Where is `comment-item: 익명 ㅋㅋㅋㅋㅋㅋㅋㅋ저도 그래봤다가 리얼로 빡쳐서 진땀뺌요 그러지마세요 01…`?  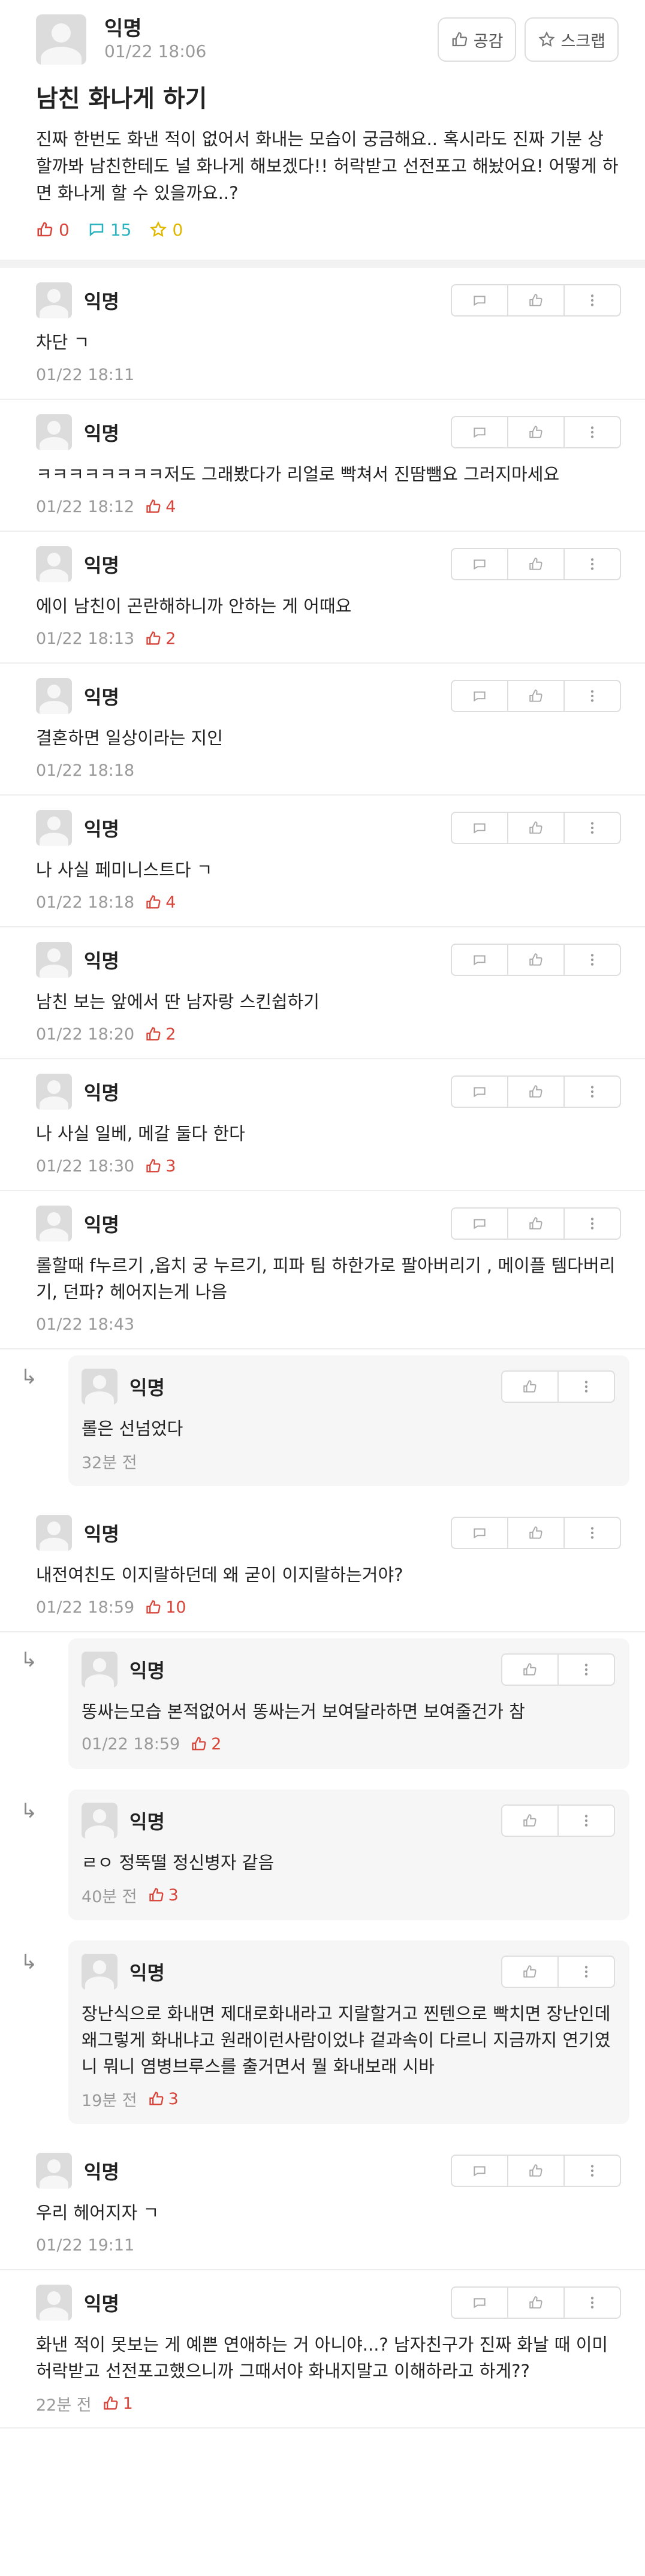 comment-item: 익명 ㅋㅋㅋㅋㅋㅋㅋㅋ저도 그래봤다가 리얼로 빡쳐서 진땀뺌요 그러지마세요 01… is located at coordinates (322, 466).